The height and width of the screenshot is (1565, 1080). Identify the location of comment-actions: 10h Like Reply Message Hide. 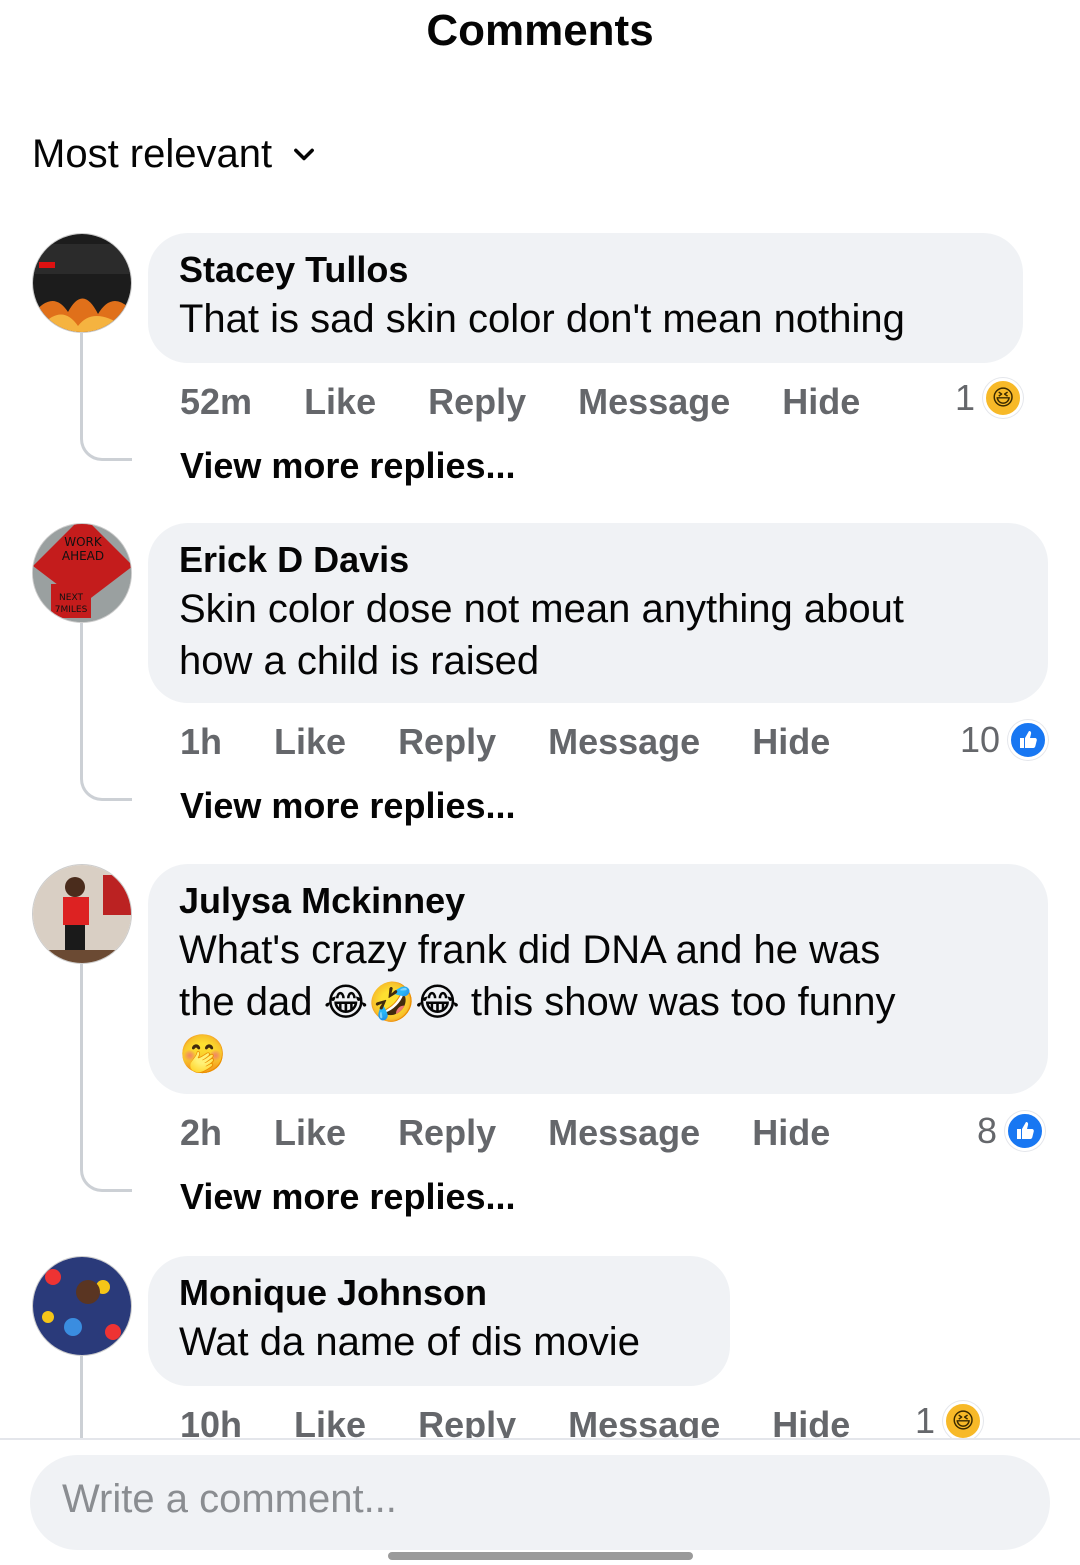
(541, 1421).